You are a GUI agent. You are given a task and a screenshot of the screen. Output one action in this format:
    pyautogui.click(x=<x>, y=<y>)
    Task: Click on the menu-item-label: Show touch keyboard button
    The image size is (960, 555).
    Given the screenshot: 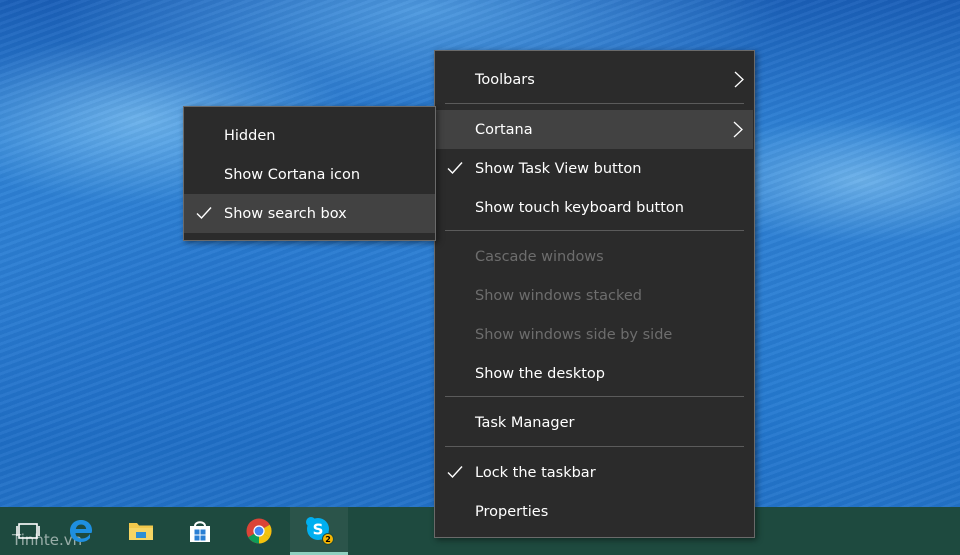 What is the action you would take?
    pyautogui.click(x=579, y=207)
    